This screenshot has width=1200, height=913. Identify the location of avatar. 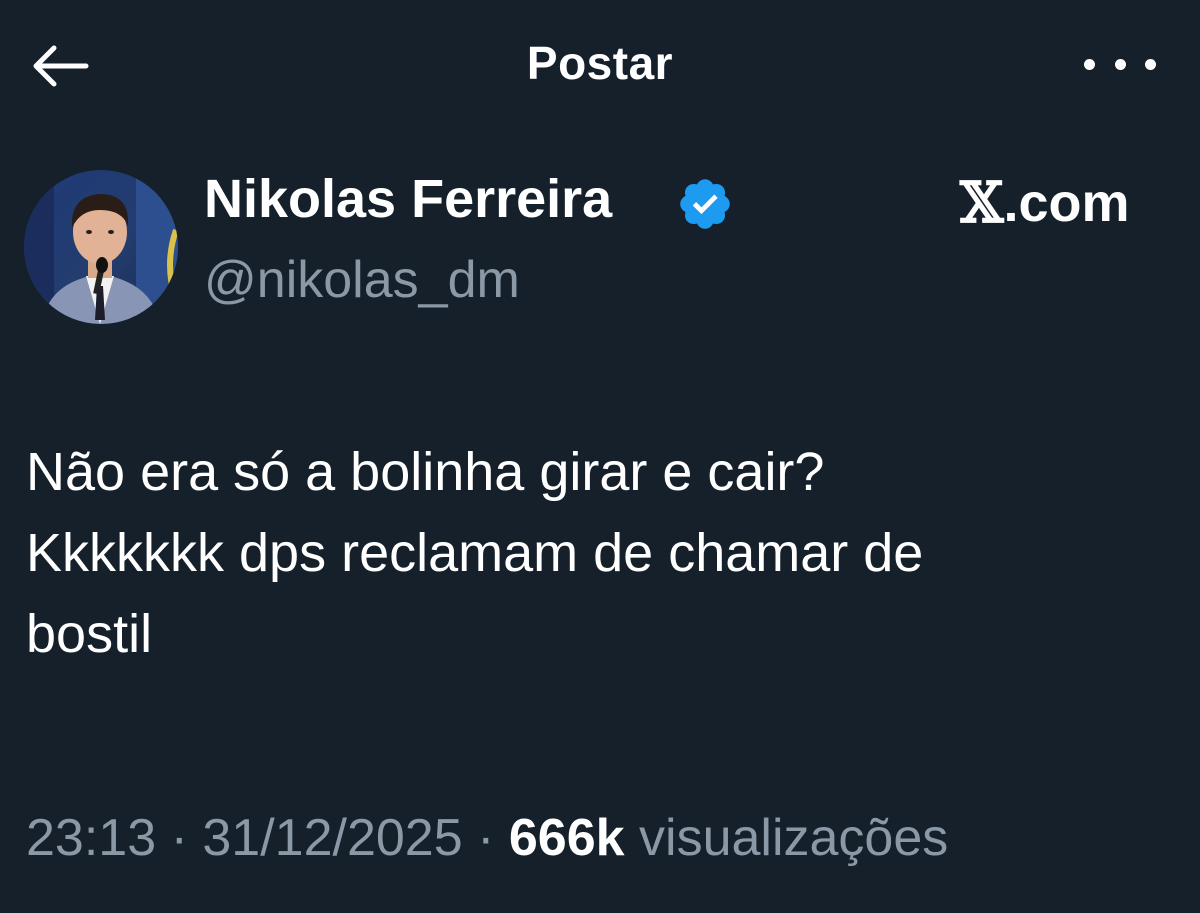
(101, 247).